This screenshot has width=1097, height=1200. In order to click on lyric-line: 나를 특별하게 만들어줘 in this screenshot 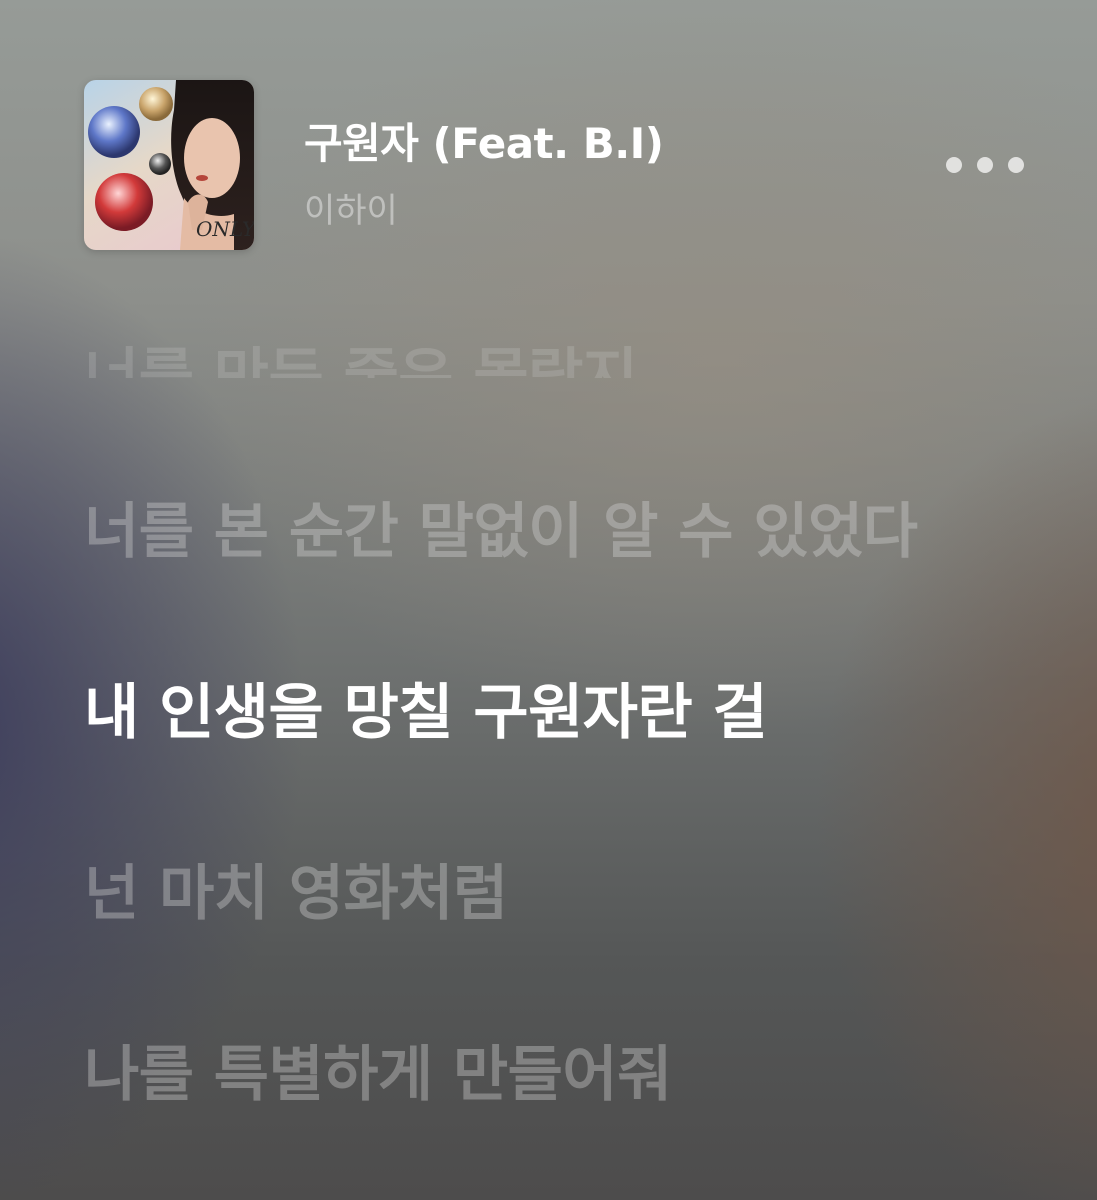, I will do `click(378, 1069)`.